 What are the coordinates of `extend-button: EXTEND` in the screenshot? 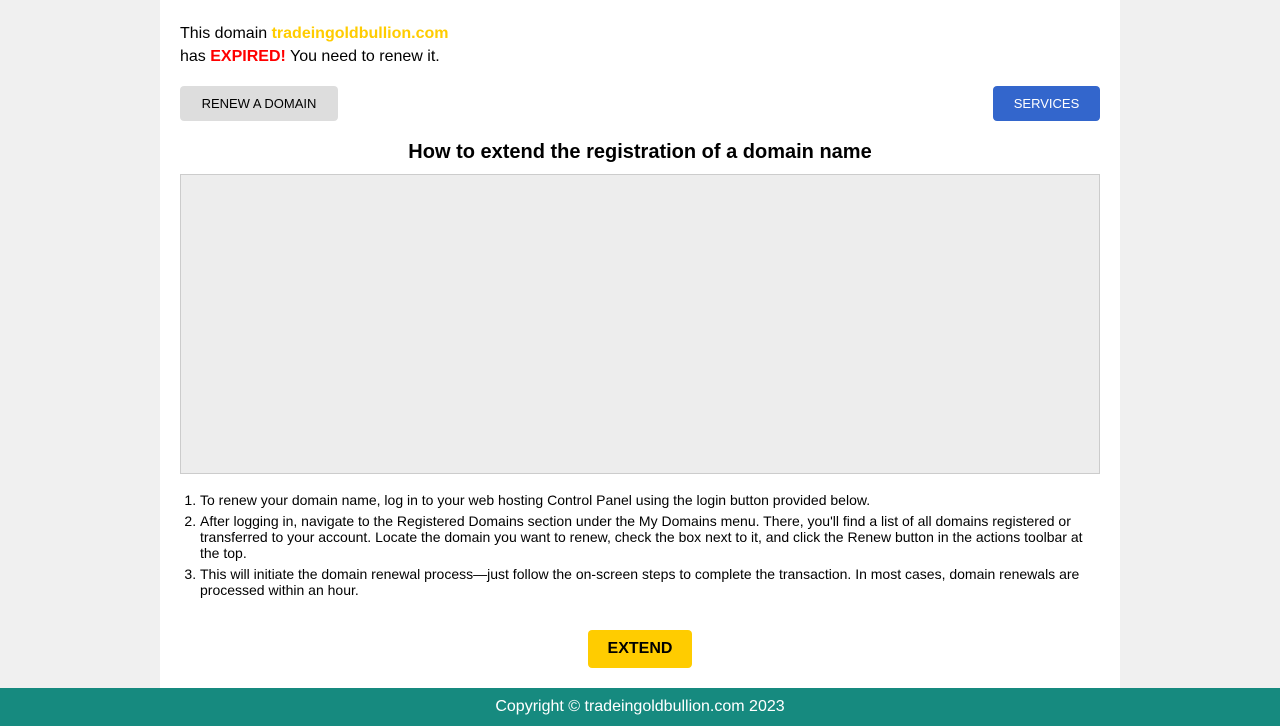 It's located at (640, 649).